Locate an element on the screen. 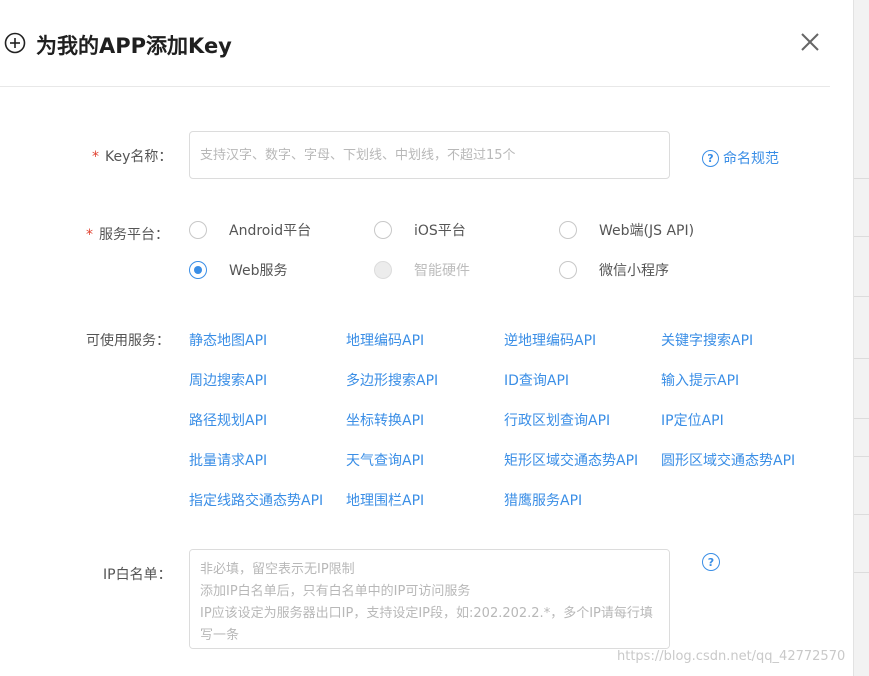 This screenshot has width=869, height=676. ip-whitelist-textarea is located at coordinates (429, 599).